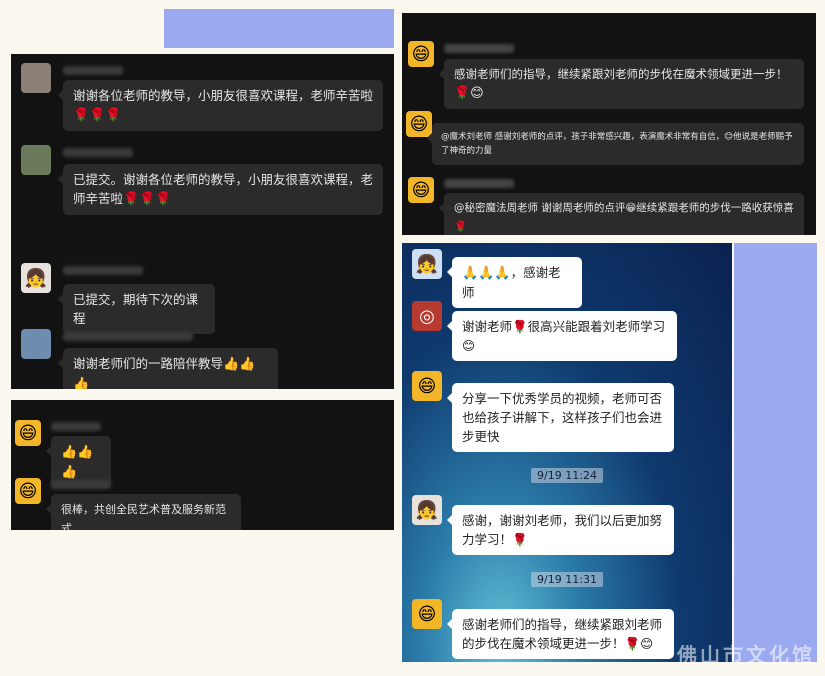 The width and height of the screenshot is (825, 676). Describe the element at coordinates (631, 208) in the screenshot. I see `grin-icon: 😁` at that location.